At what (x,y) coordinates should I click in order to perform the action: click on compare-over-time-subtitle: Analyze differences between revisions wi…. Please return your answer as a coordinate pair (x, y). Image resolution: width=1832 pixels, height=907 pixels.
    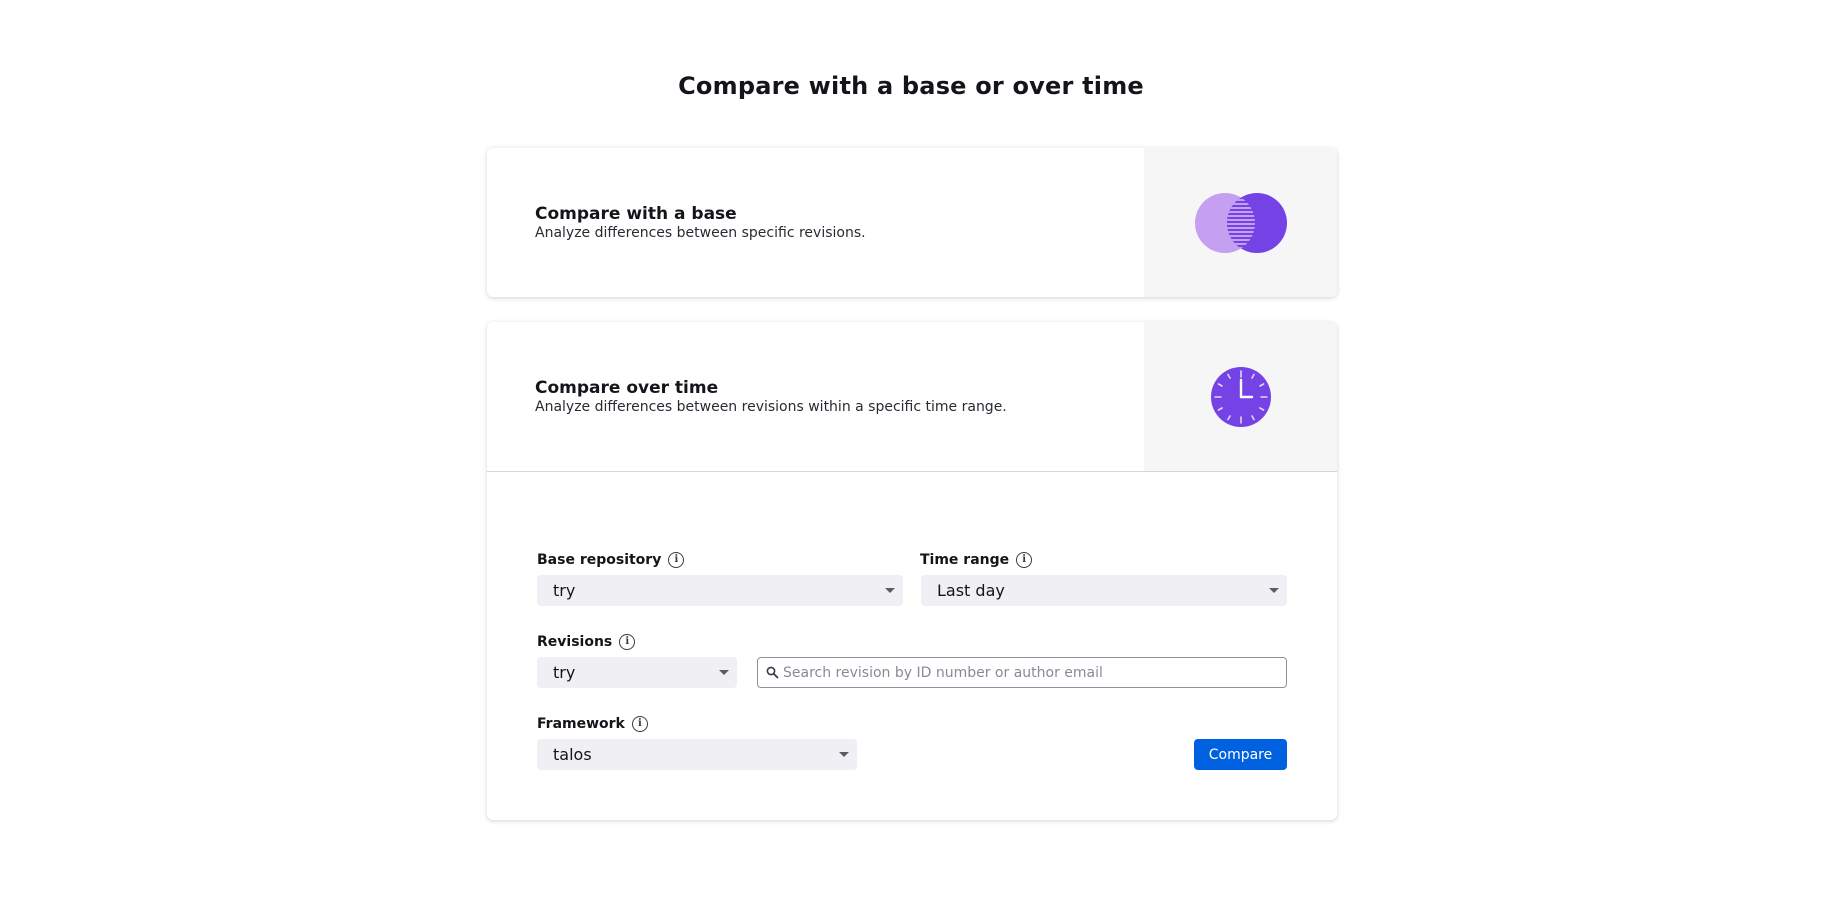
    Looking at the image, I should click on (771, 407).